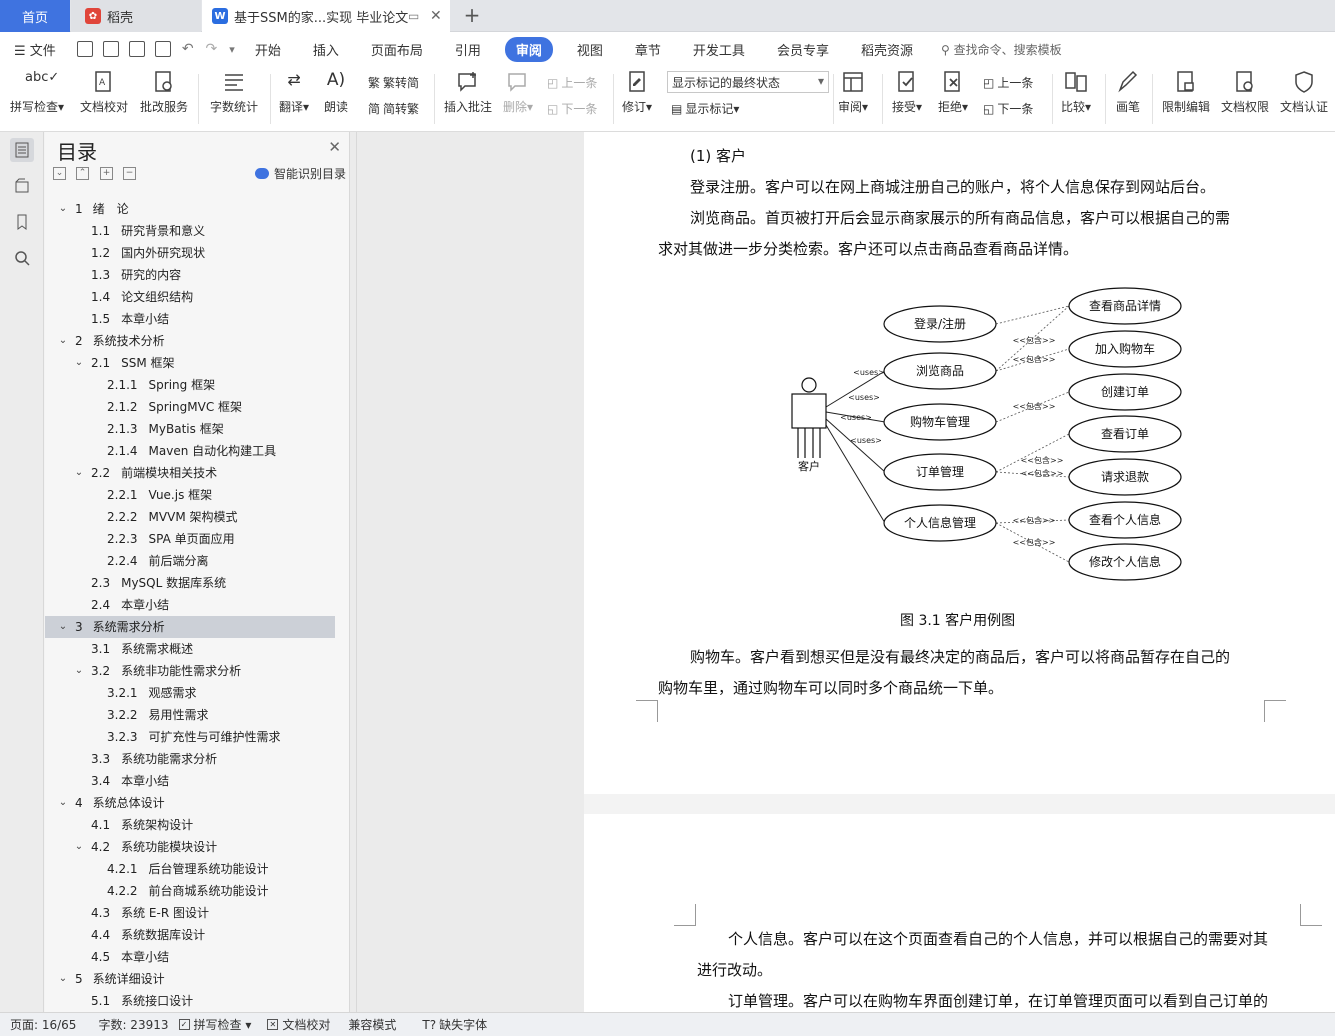 The image size is (1335, 1036). Describe the element at coordinates (190, 385) in the screenshot. I see `toc-item: 2.1.1 Spring 框架` at that location.